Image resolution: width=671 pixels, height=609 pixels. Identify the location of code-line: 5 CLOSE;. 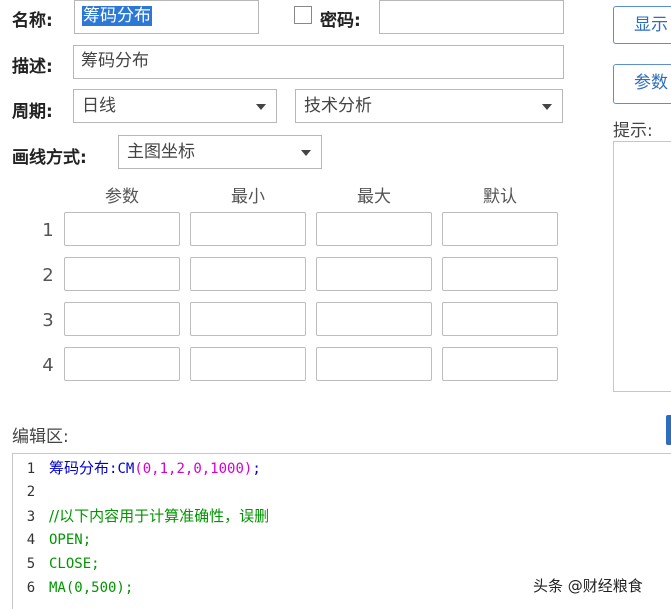
(342, 564).